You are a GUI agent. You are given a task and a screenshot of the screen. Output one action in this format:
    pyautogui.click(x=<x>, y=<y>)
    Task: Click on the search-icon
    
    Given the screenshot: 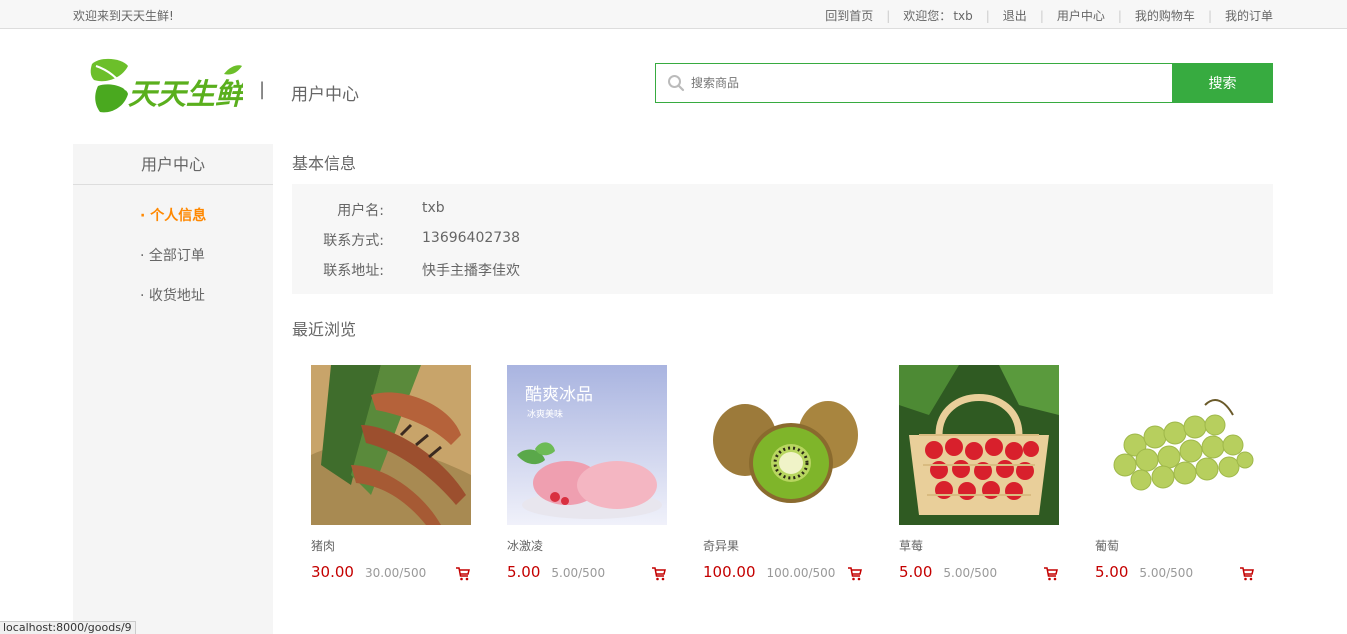 What is the action you would take?
    pyautogui.click(x=676, y=83)
    